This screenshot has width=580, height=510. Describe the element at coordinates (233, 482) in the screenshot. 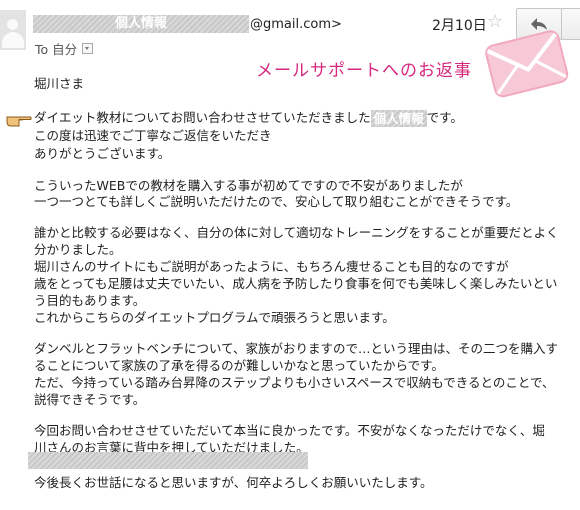

I see `paragraph-6-line-1: 今後長くお世話になると思いますが、何卒よろしくお願いいたします。` at that location.